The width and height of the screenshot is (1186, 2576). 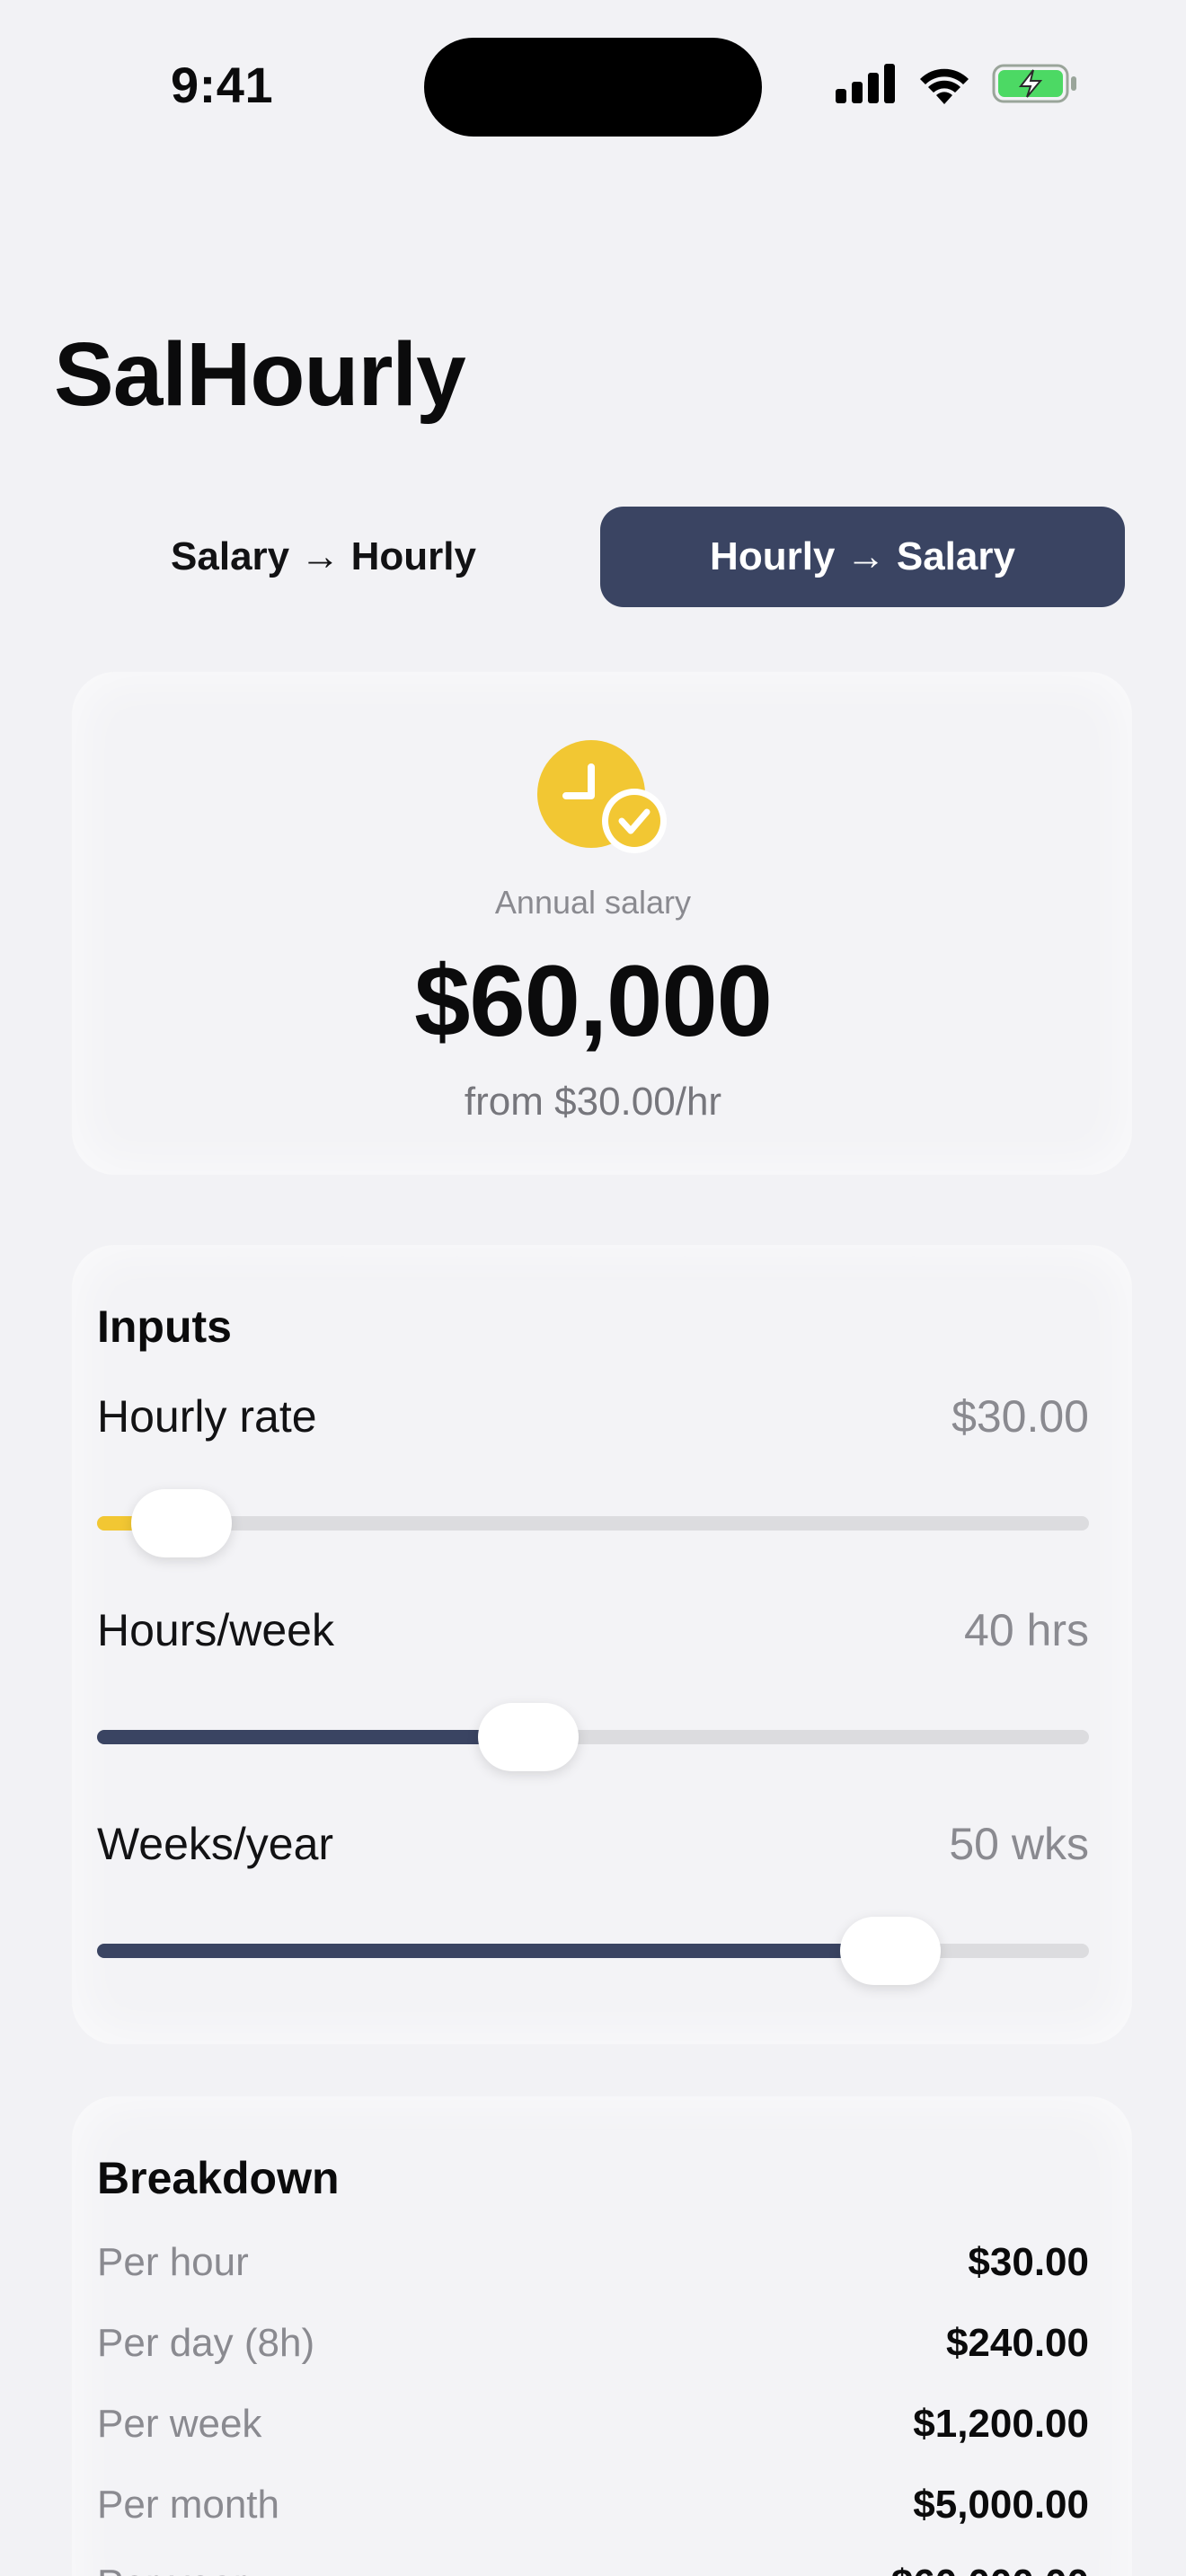 What do you see at coordinates (865, 83) in the screenshot?
I see `cellular-signal-icon` at bounding box center [865, 83].